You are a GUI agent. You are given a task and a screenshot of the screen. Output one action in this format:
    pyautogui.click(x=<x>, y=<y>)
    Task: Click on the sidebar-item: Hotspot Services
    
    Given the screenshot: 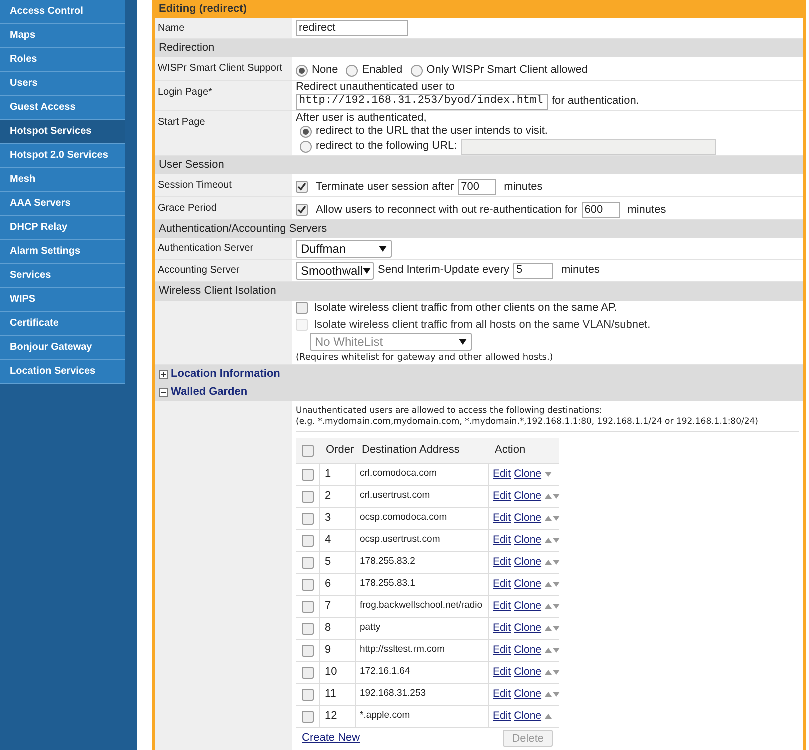 What is the action you would take?
    pyautogui.click(x=62, y=132)
    